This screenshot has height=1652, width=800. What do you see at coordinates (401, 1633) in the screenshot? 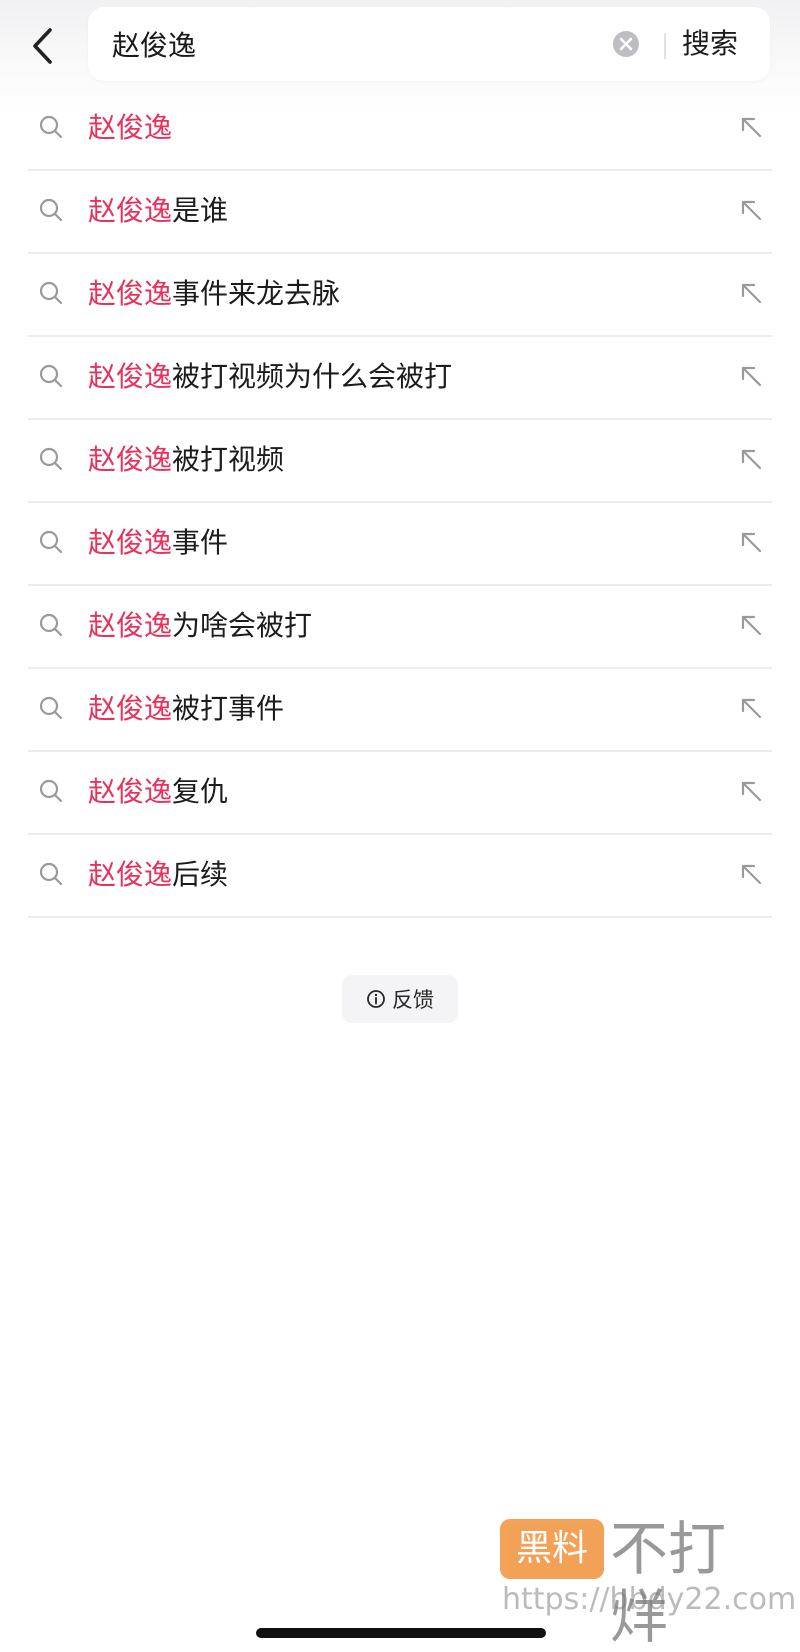
I see `home-indicator` at bounding box center [401, 1633].